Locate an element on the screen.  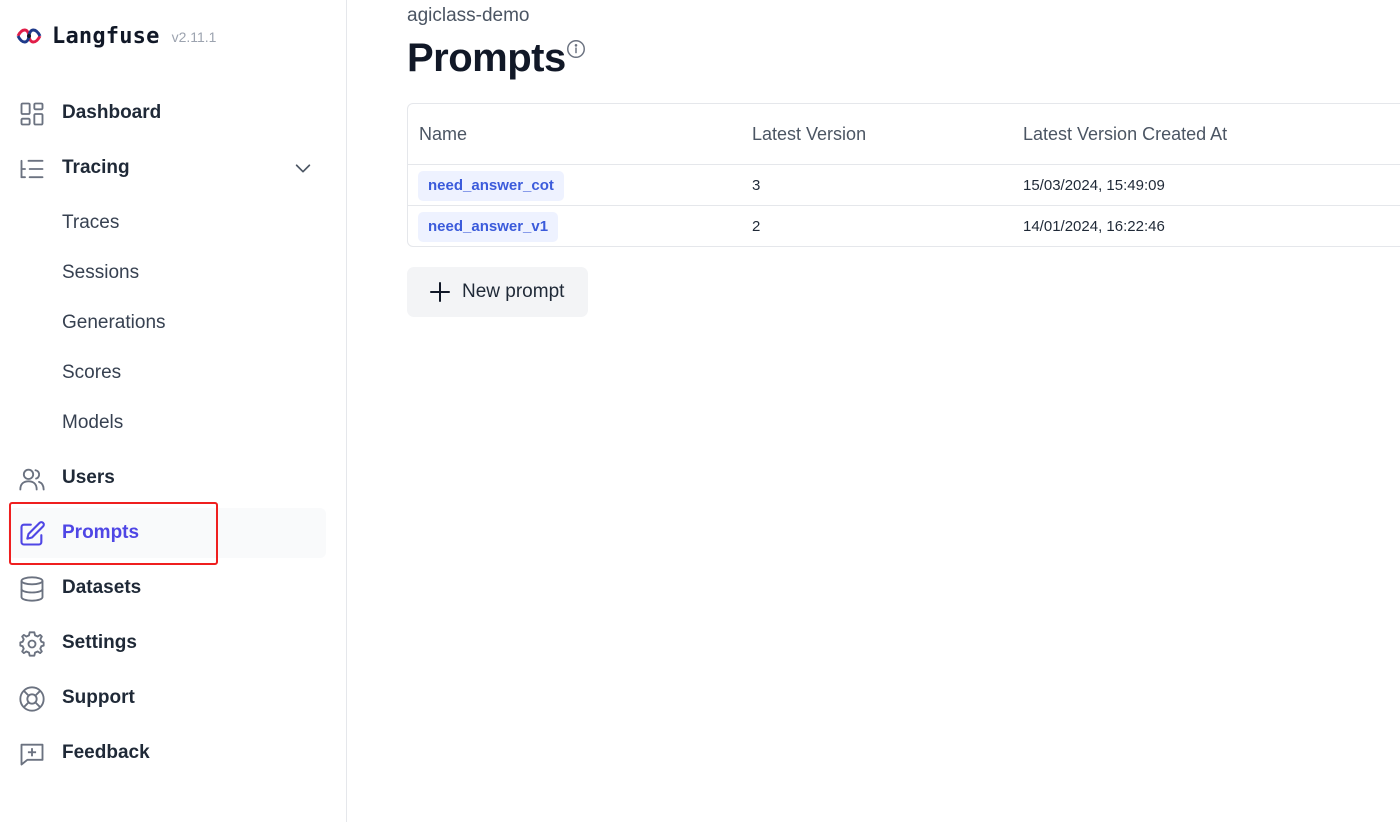
new-prompt-button: New prompt is located at coordinates (497, 292).